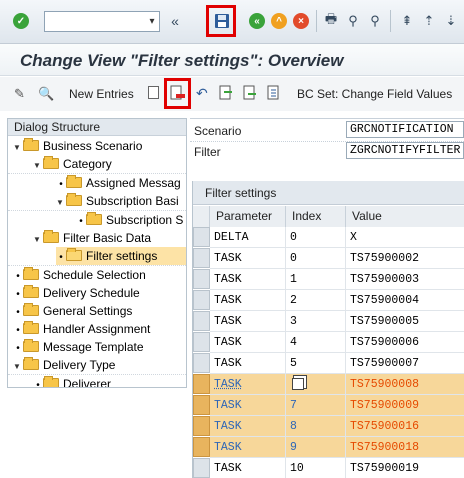 This screenshot has height=478, width=464. Describe the element at coordinates (92, 238) in the screenshot. I see `tree-item-filter-basic-data: ▼ Filter Basic Data` at that location.